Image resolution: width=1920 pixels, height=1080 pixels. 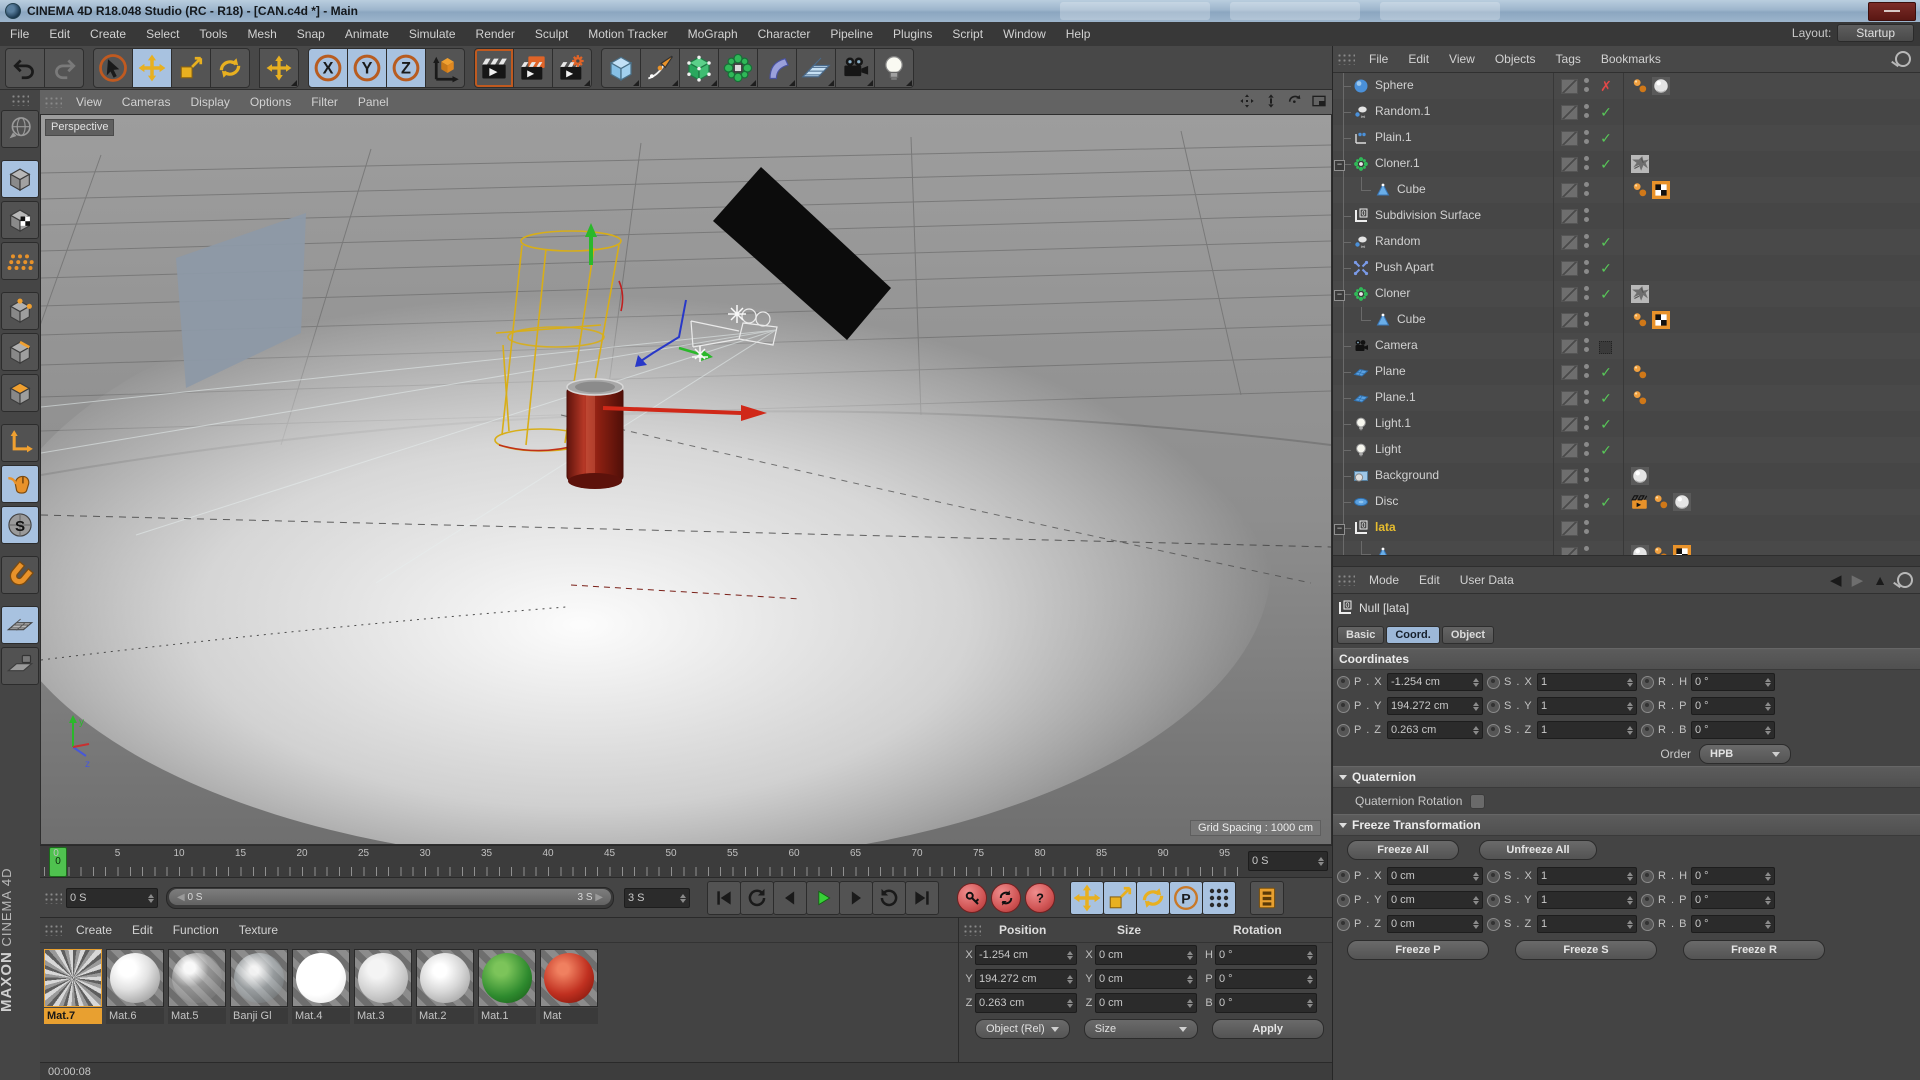 I want to click on attribute-menu-user-data: User Data, so click(x=1487, y=580).